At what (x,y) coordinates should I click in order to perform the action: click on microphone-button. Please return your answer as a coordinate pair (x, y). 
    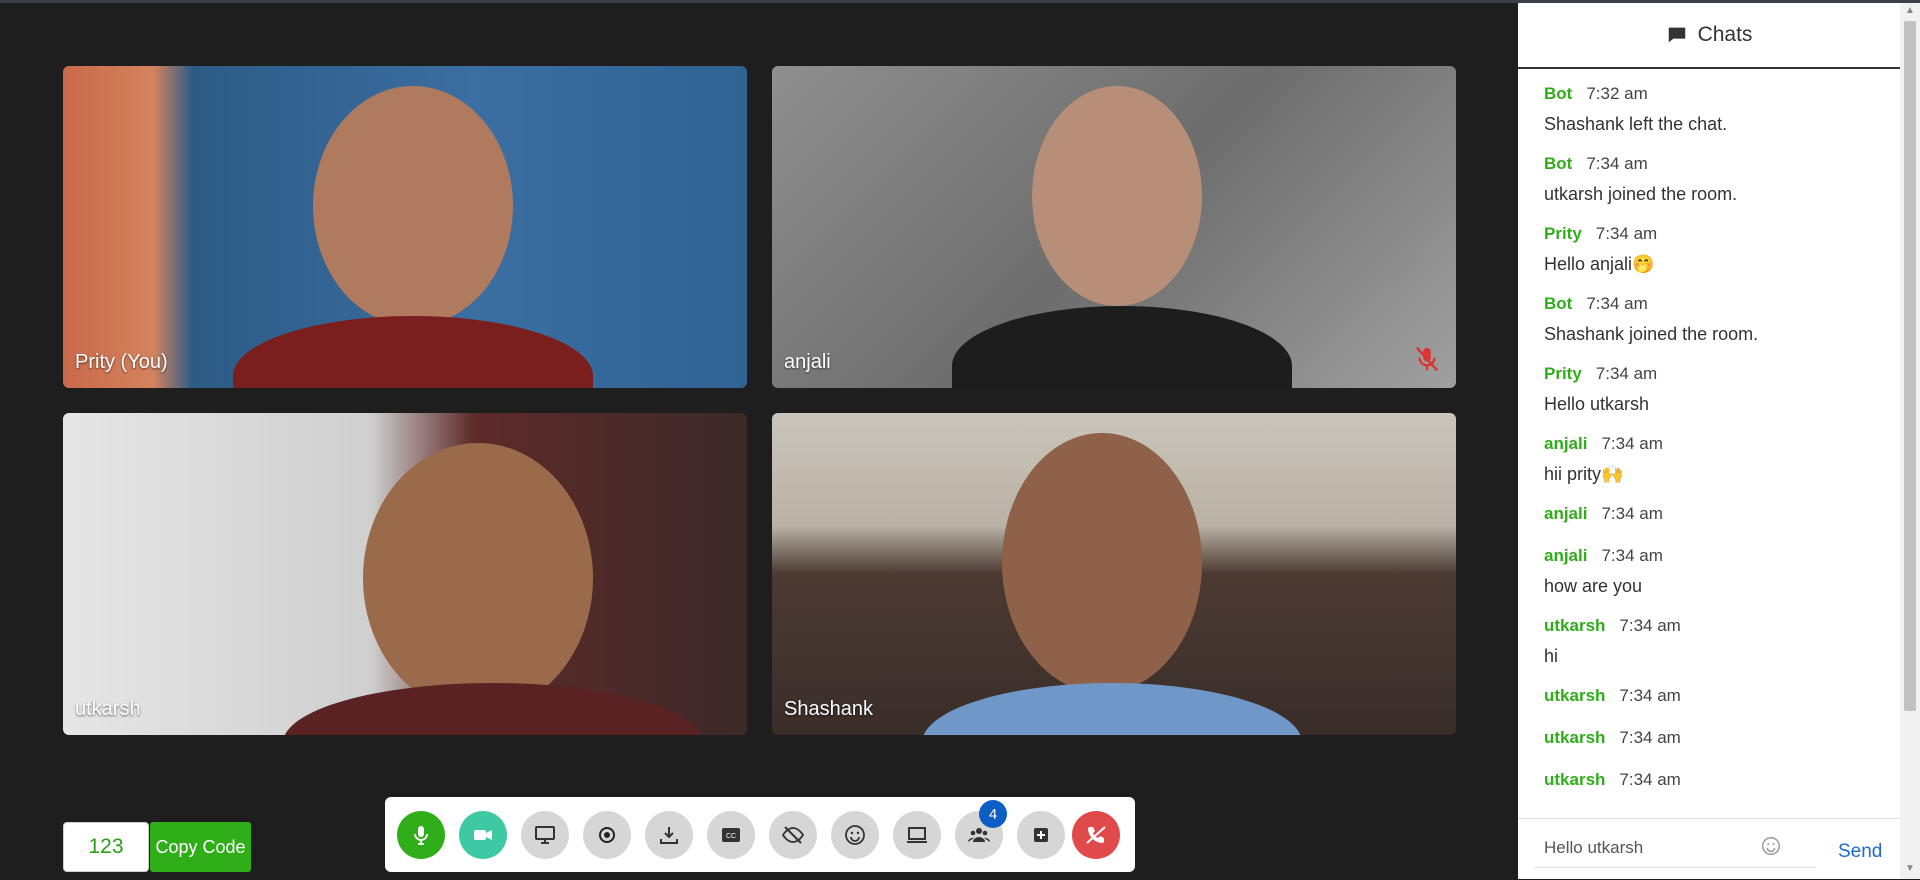
    Looking at the image, I should click on (421, 835).